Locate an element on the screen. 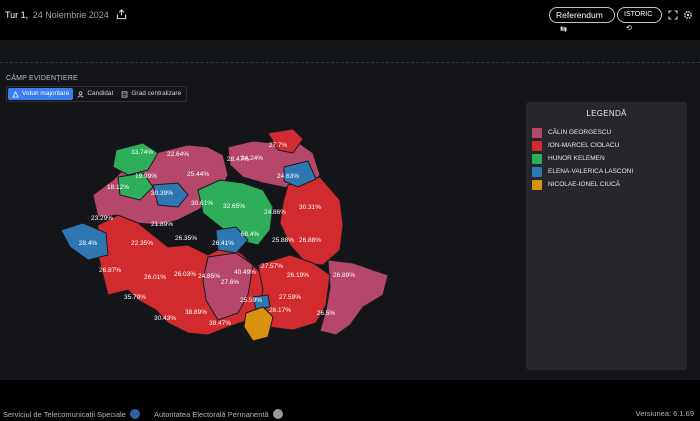  stsp-label: Serviciul de Telecomunicații Speciale is located at coordinates (64, 414).